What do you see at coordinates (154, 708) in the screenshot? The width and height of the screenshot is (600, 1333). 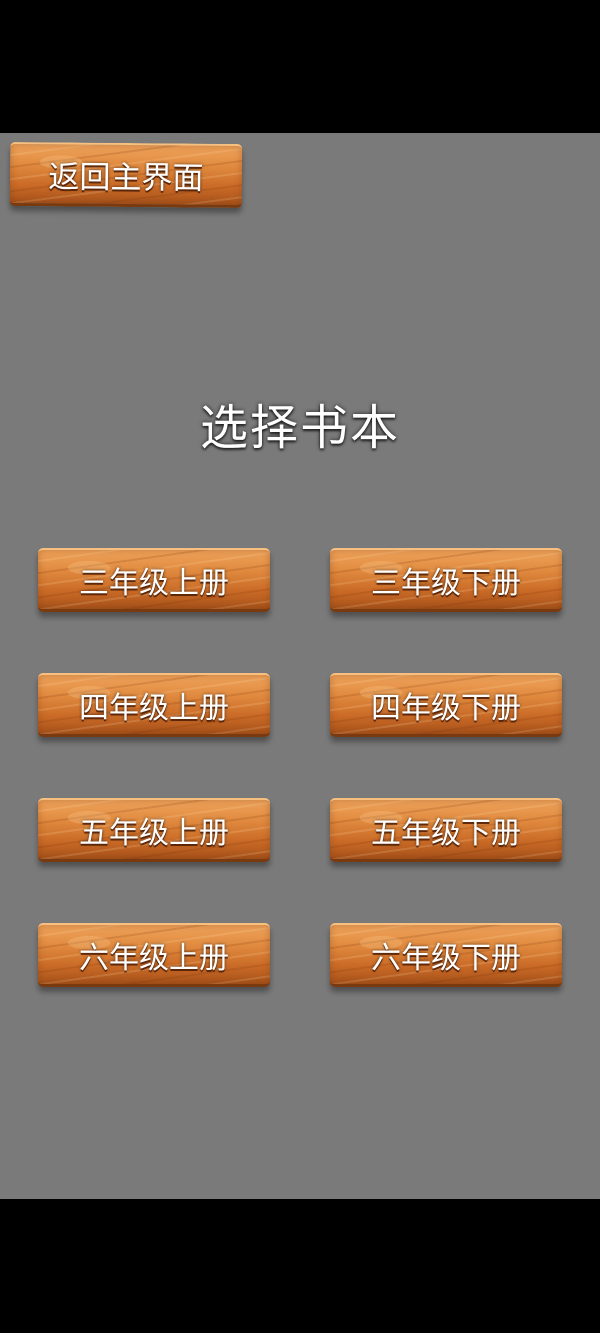 I see `book-label: 四年级上册` at bounding box center [154, 708].